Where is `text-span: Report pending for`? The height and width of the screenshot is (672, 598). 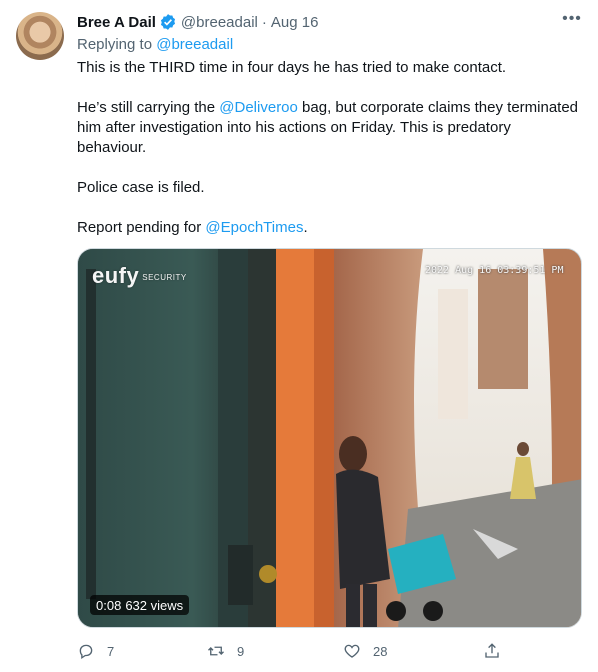
text-span: Report pending for is located at coordinates (141, 227).